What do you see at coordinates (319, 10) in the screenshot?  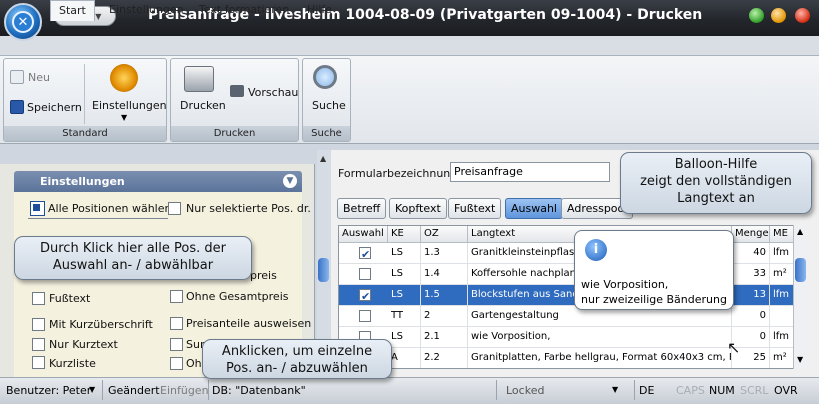 I see `tab-hilfe: Hilfe` at bounding box center [319, 10].